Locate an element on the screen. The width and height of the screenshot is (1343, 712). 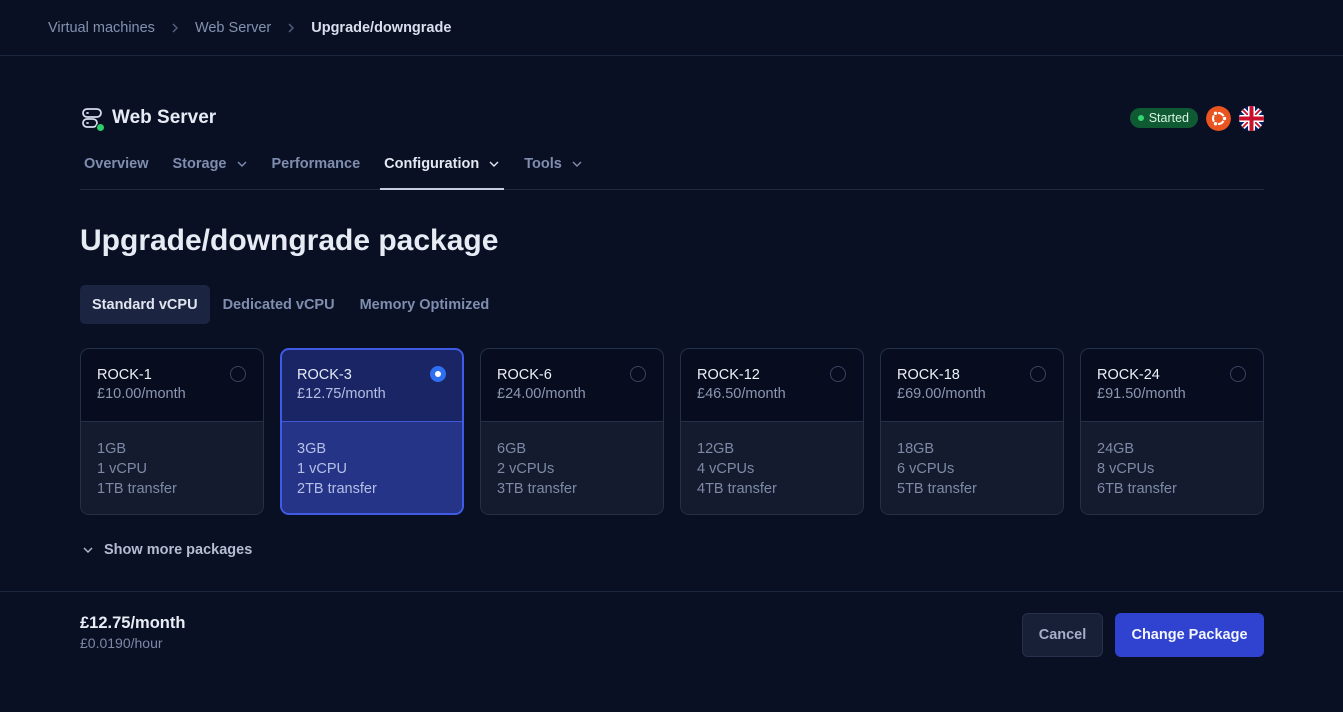
package-name: ROCK-1 is located at coordinates (124, 375).